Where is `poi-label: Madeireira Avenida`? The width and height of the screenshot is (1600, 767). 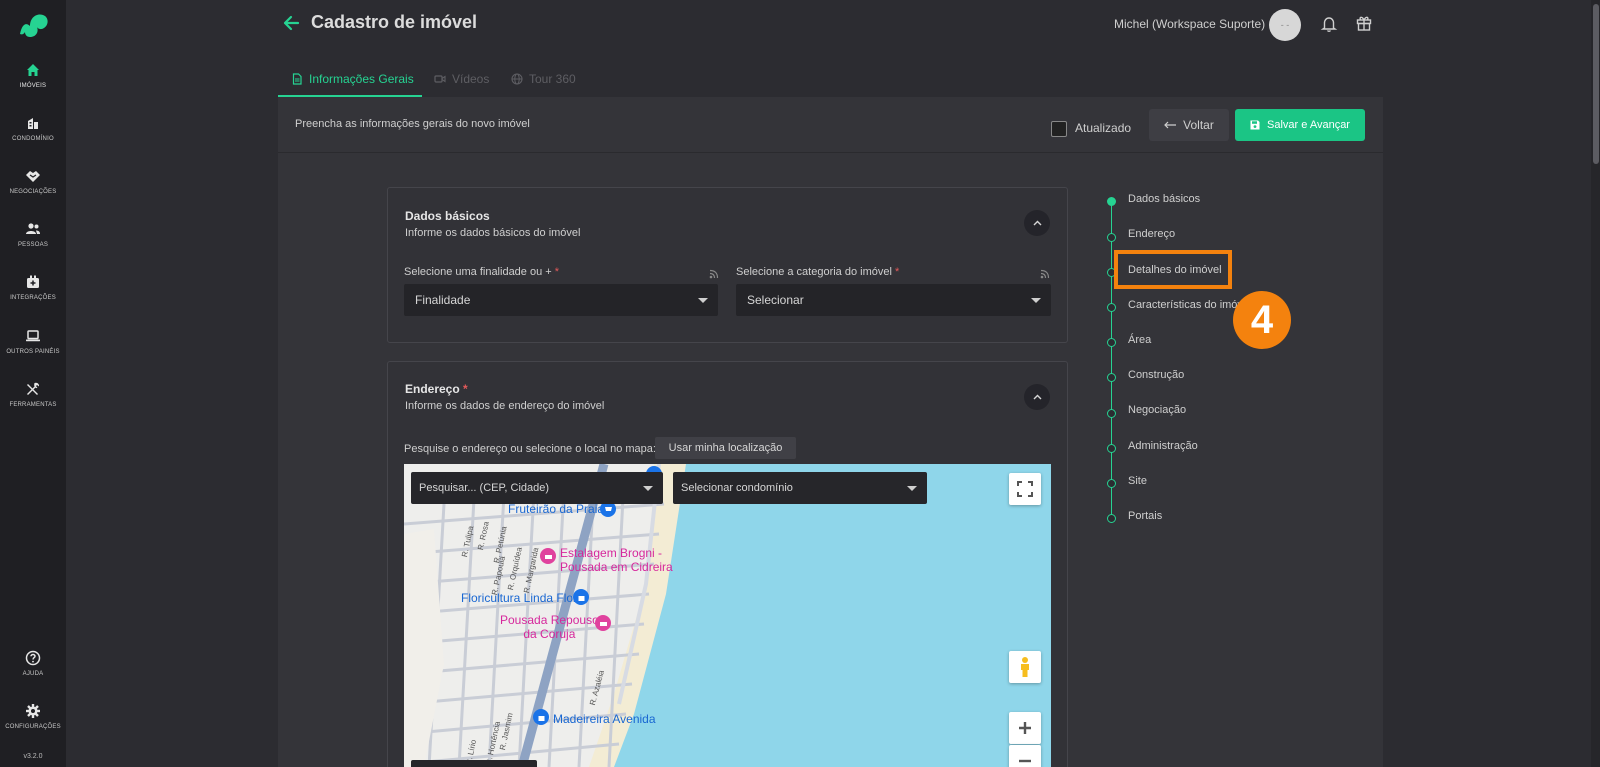
poi-label: Madeireira Avenida is located at coordinates (604, 719).